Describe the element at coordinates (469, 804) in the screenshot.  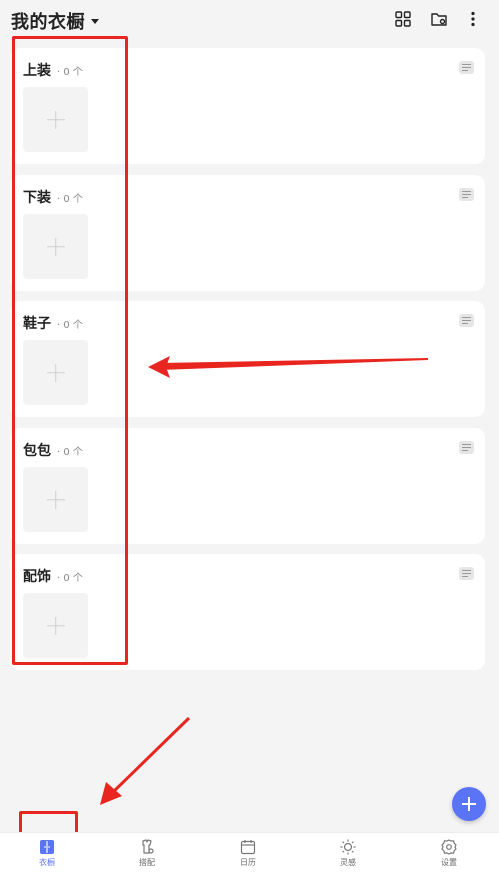
I see `add-fab-button` at that location.